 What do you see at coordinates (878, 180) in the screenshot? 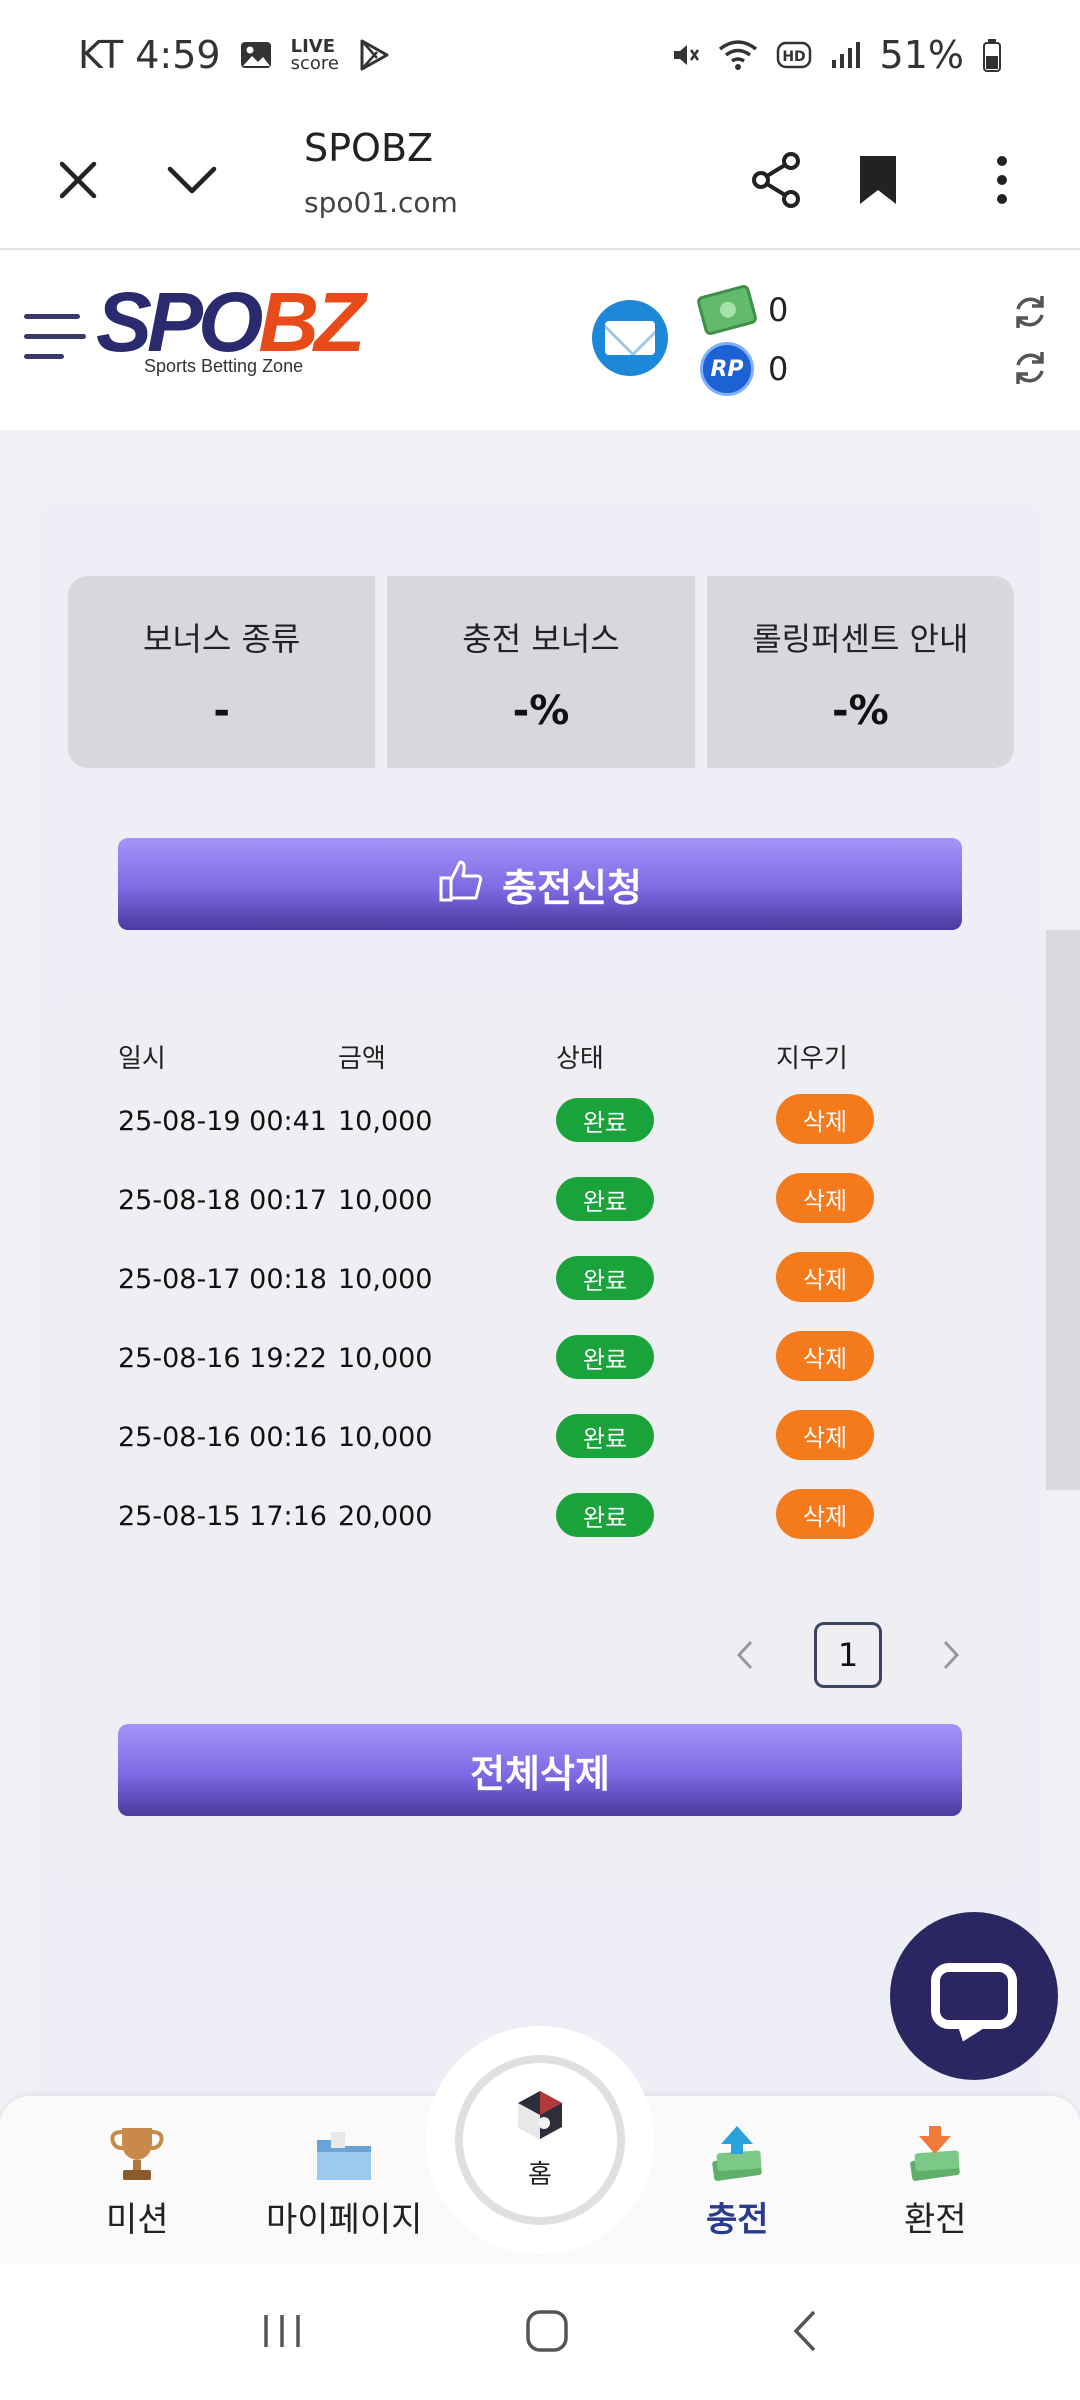
I see `bookmark-icon` at bounding box center [878, 180].